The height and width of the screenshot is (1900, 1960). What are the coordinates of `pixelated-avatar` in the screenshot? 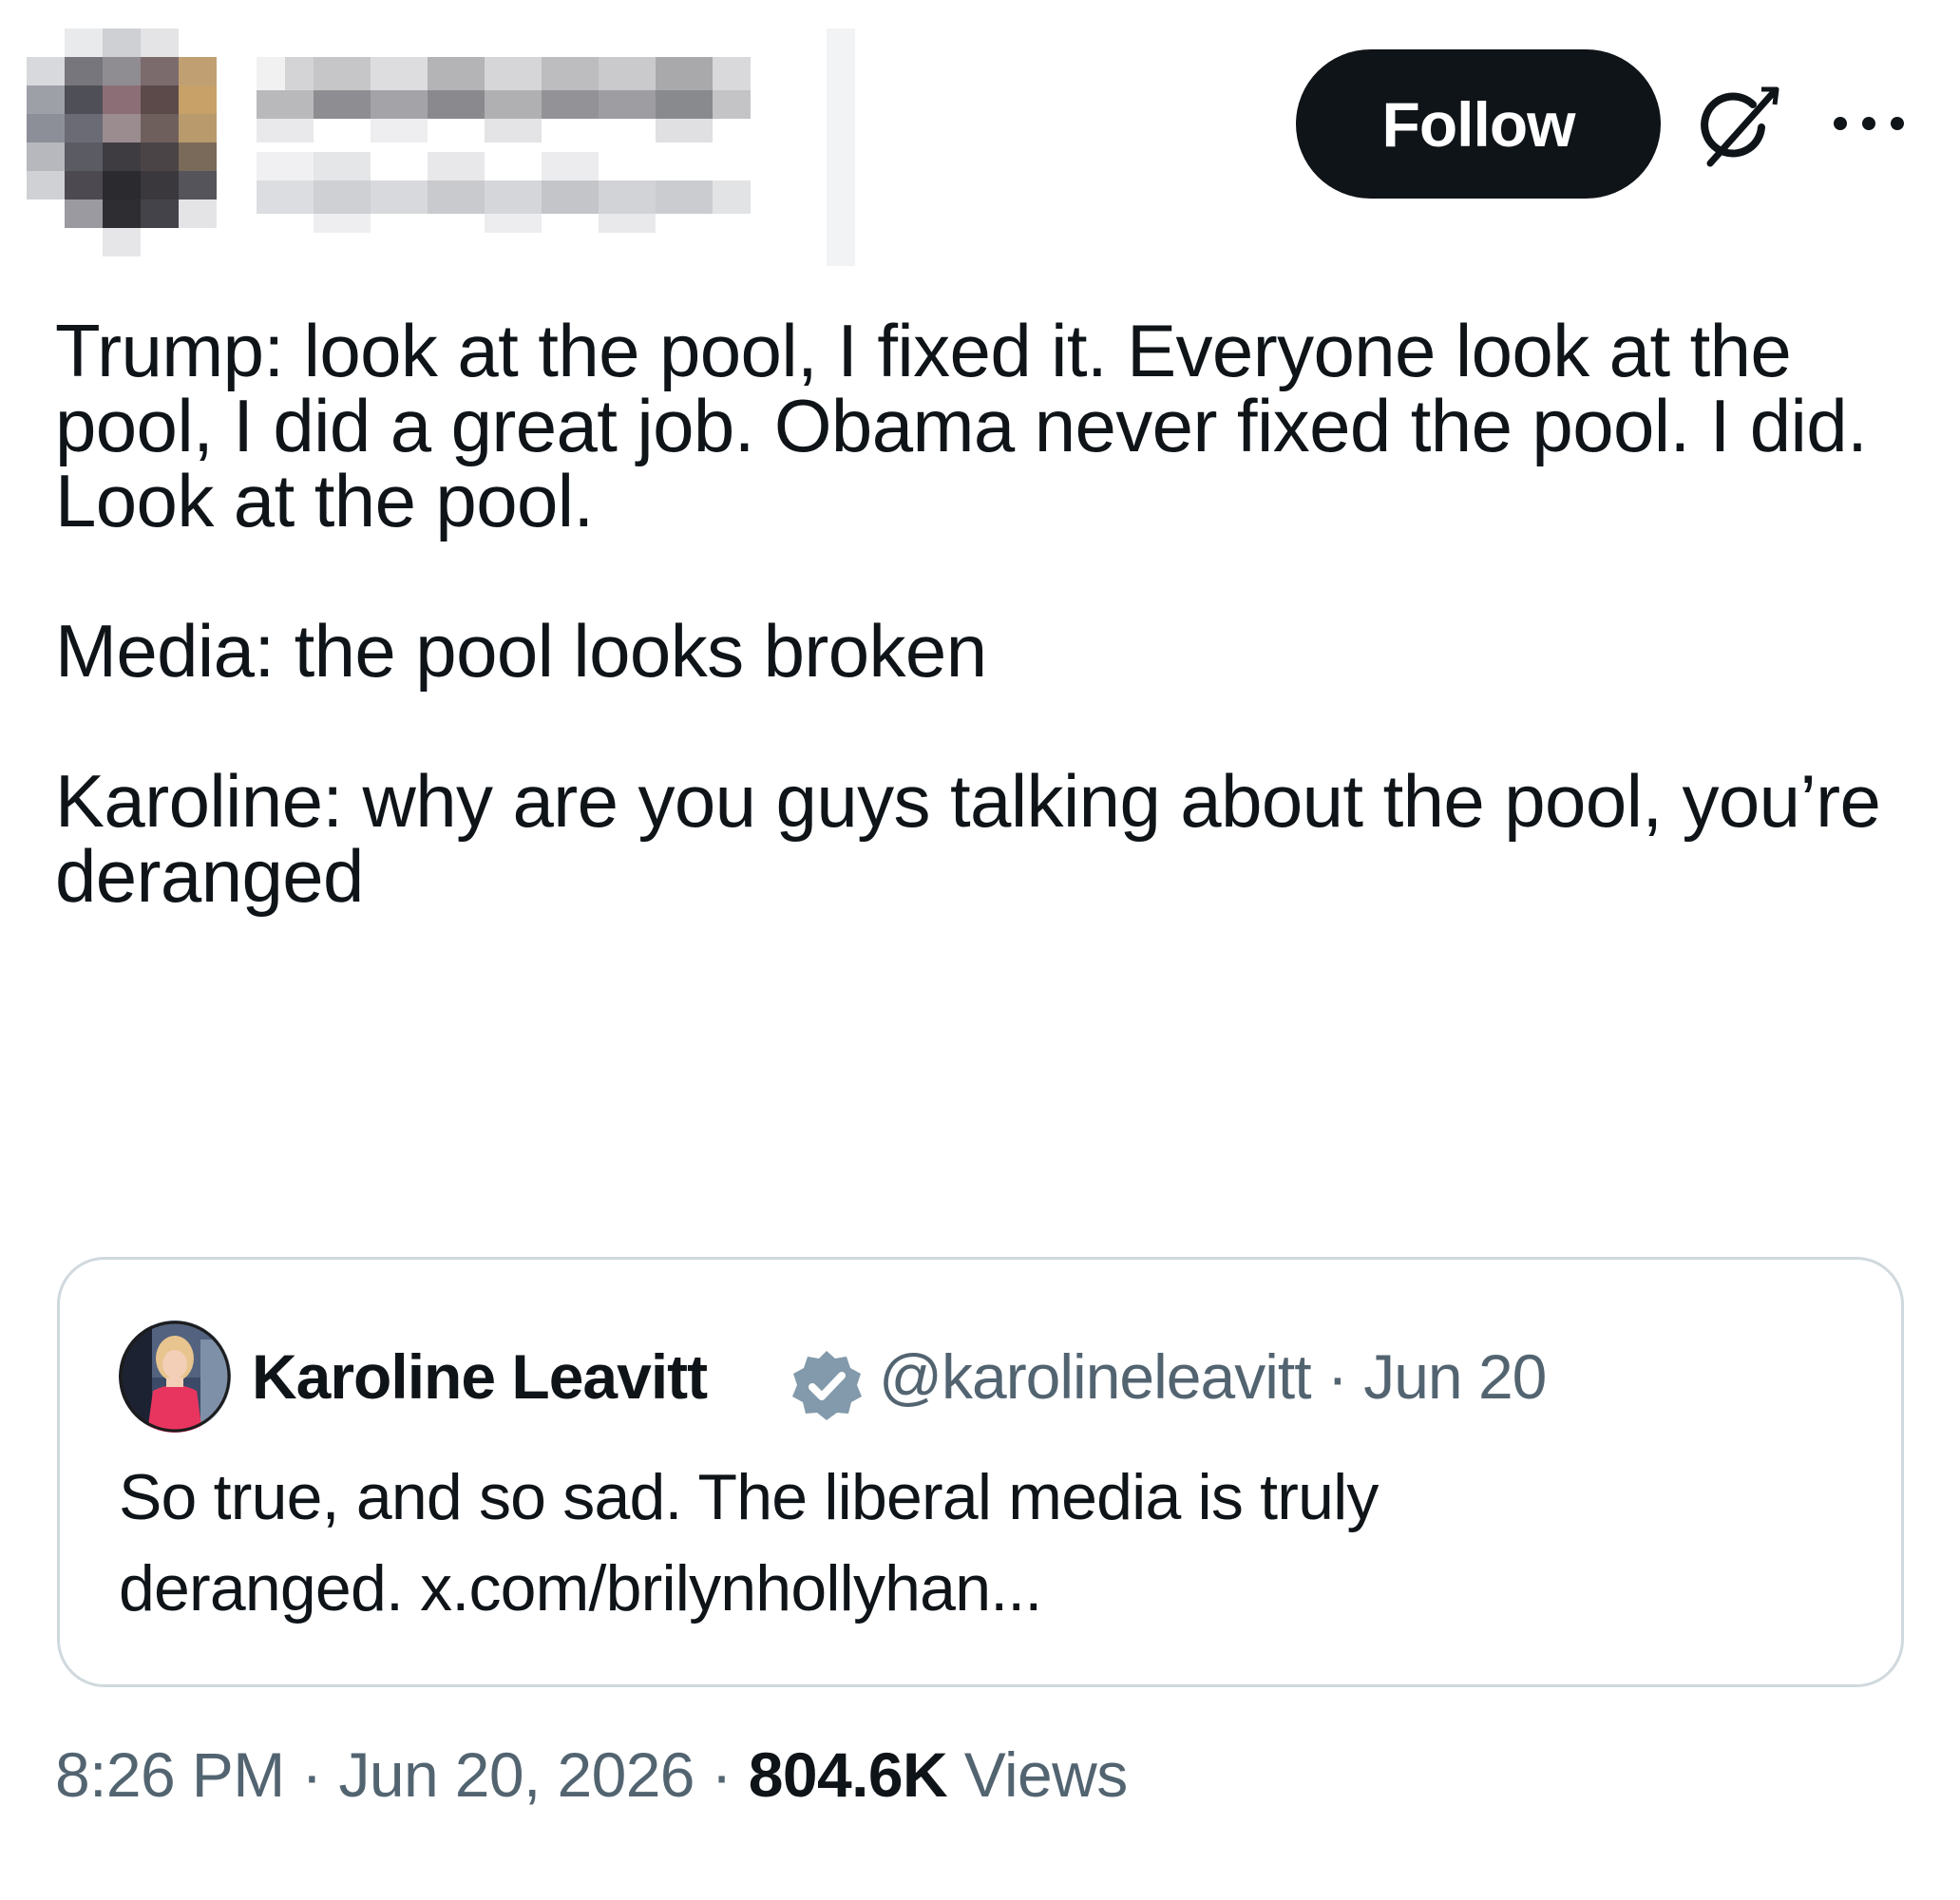 It's located at (131, 147).